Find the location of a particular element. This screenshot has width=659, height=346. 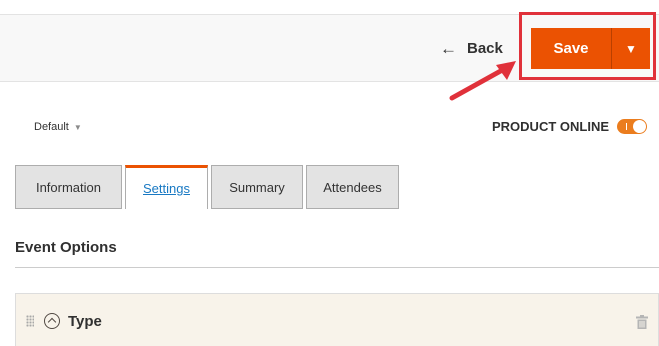

section-divider is located at coordinates (337, 267).